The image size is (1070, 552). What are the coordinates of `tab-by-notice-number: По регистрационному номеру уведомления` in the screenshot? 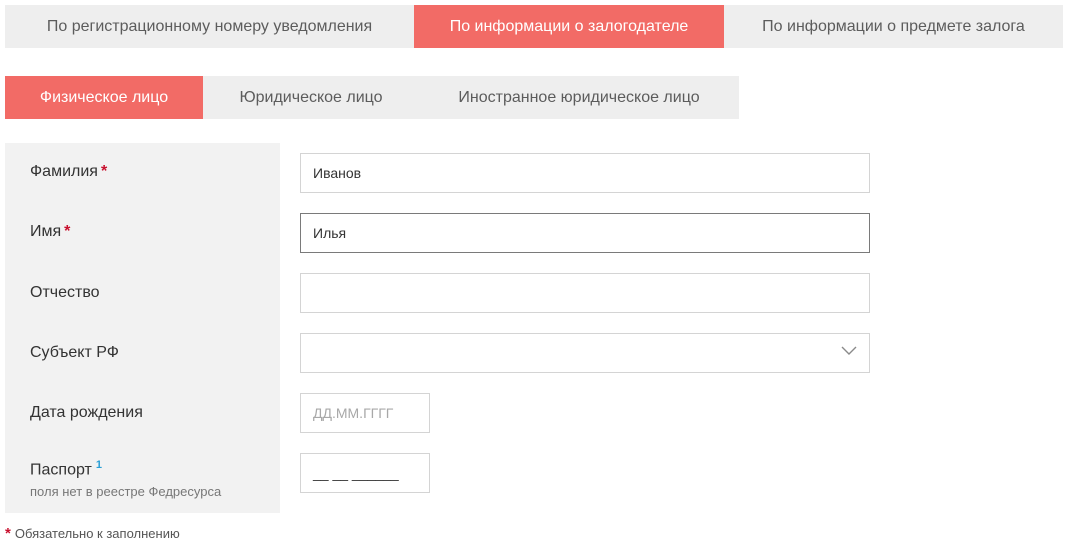 It's located at (209, 26).